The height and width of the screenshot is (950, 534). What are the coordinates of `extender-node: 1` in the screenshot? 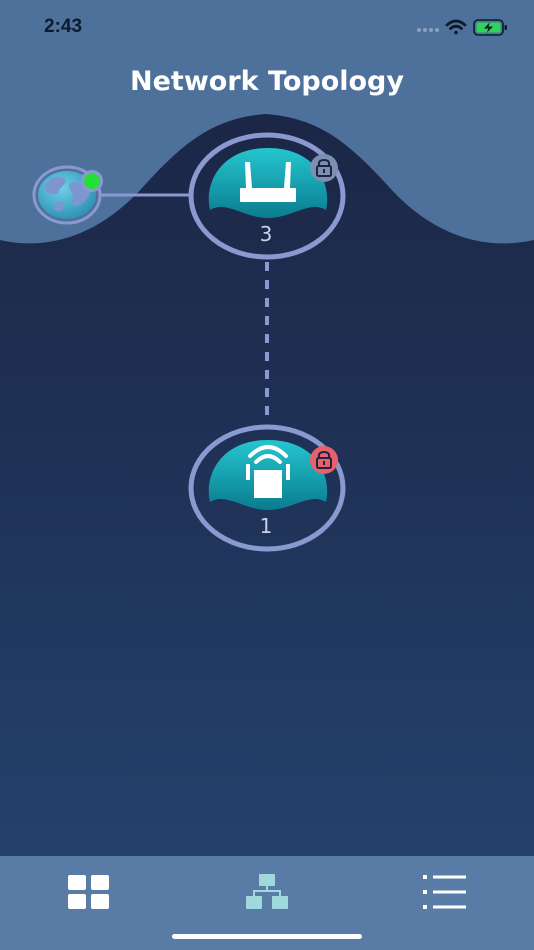 It's located at (268, 488).